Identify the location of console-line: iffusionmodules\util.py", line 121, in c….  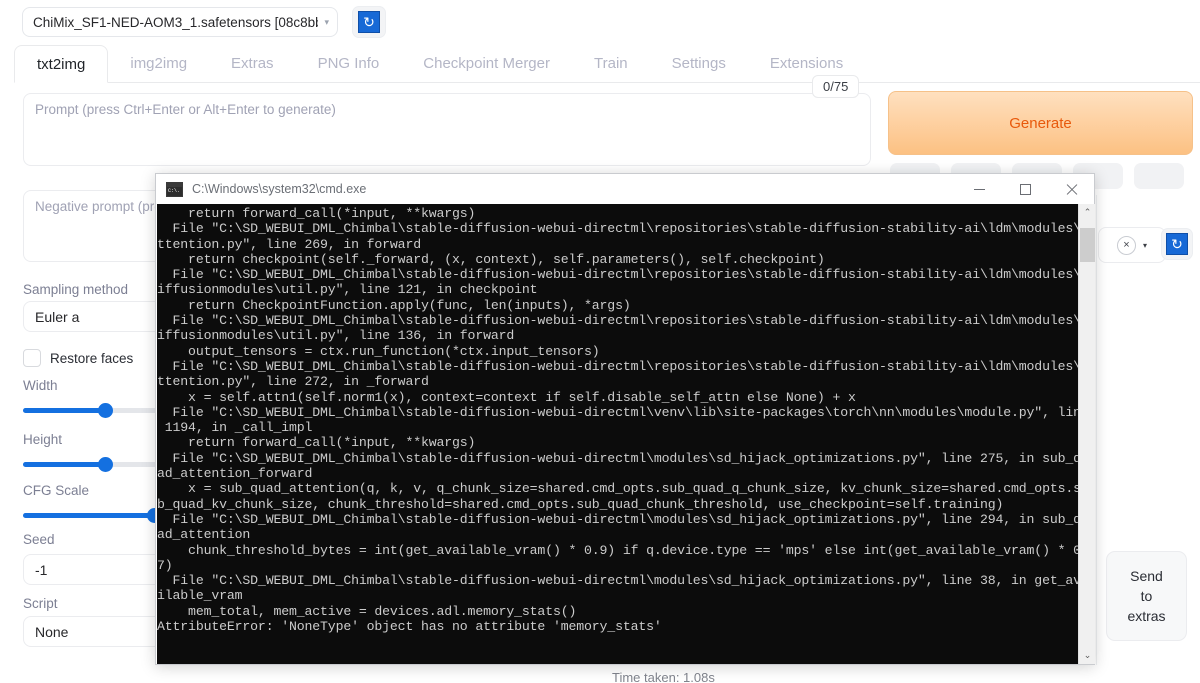
(347, 290).